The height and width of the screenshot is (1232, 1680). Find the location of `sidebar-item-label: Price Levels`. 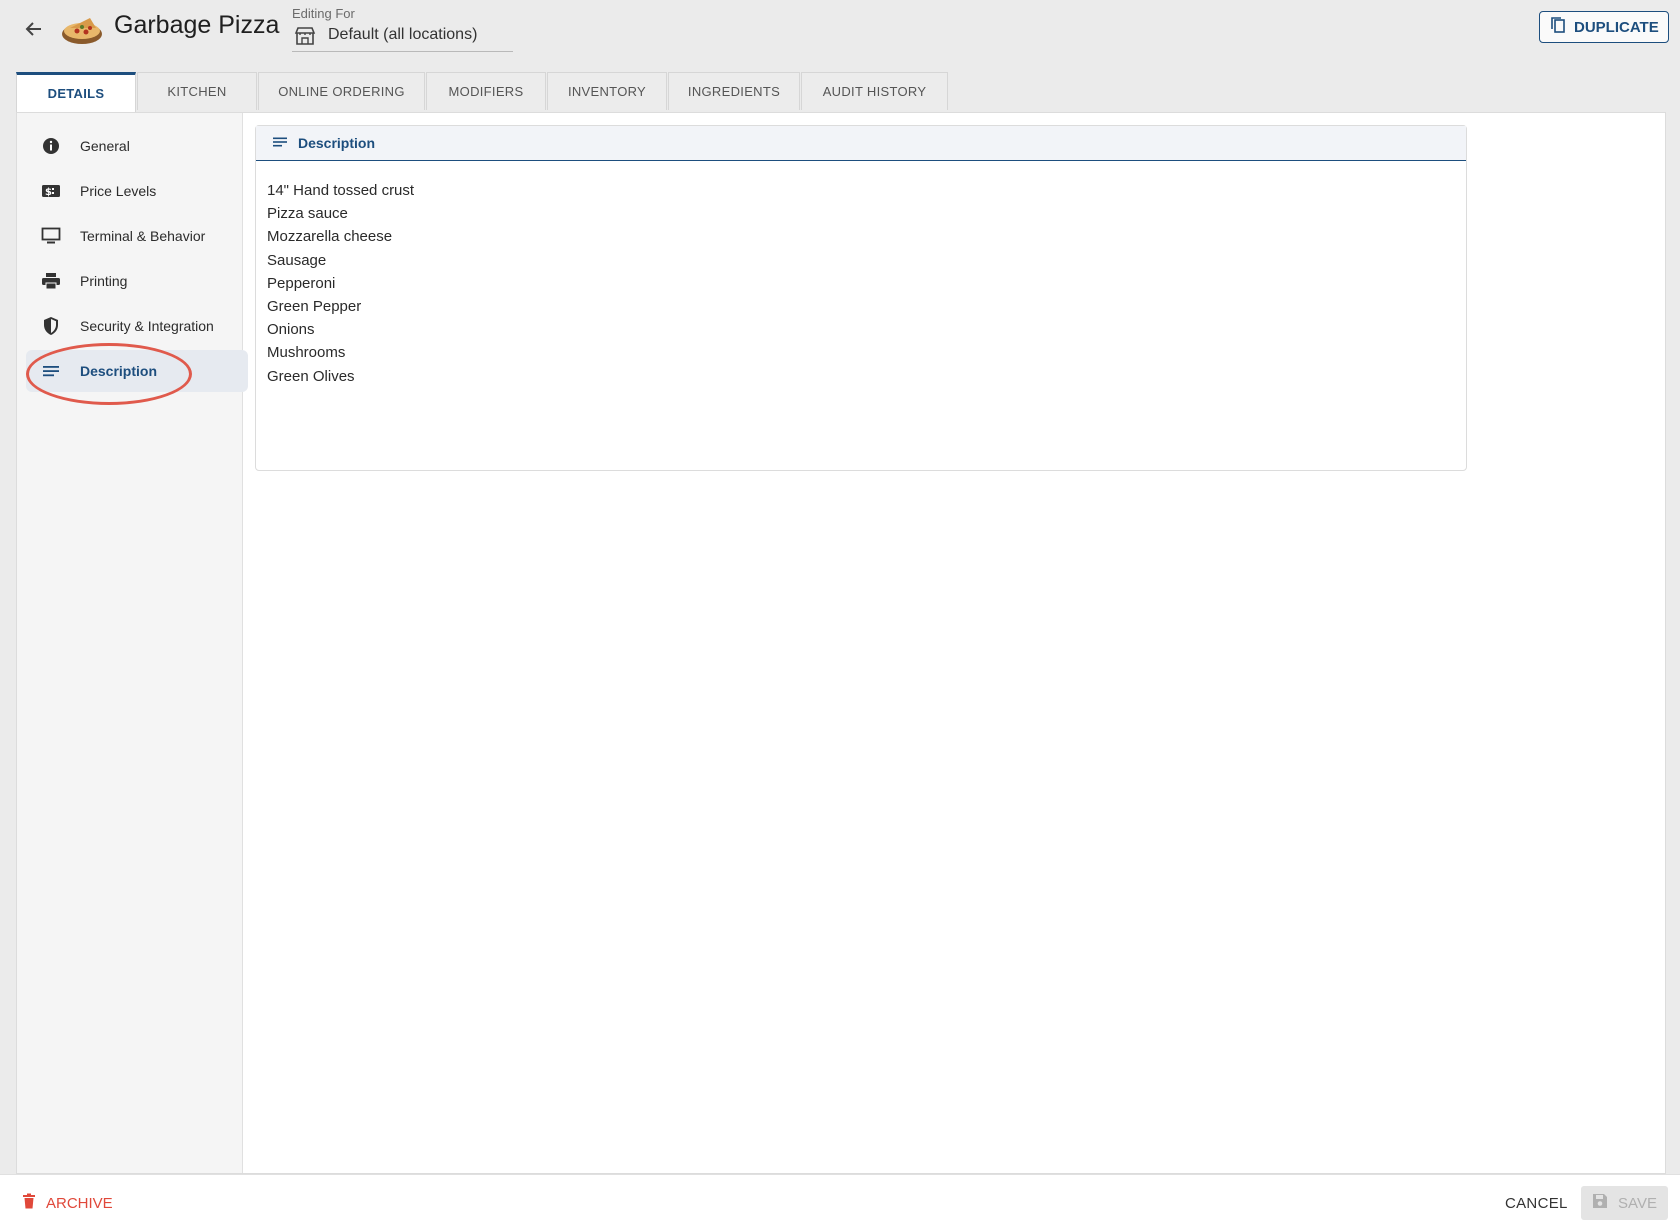

sidebar-item-label: Price Levels is located at coordinates (118, 191).